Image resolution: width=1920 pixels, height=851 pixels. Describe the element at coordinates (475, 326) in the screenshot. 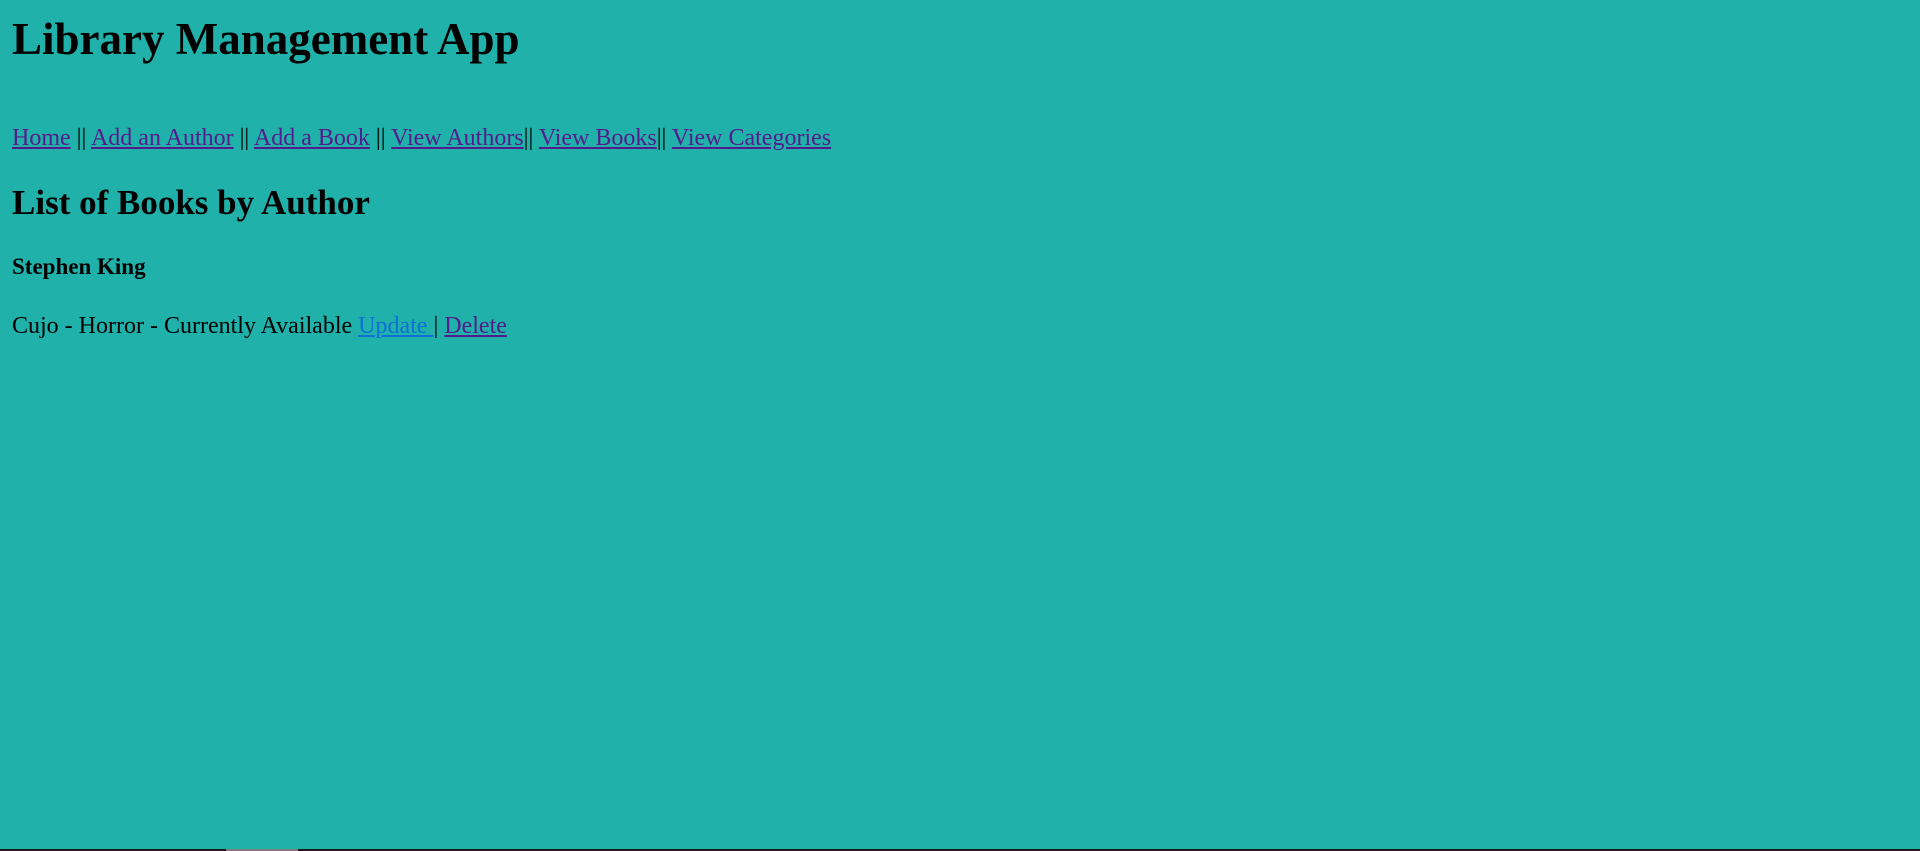

I see `delete-book-link: Delete` at that location.